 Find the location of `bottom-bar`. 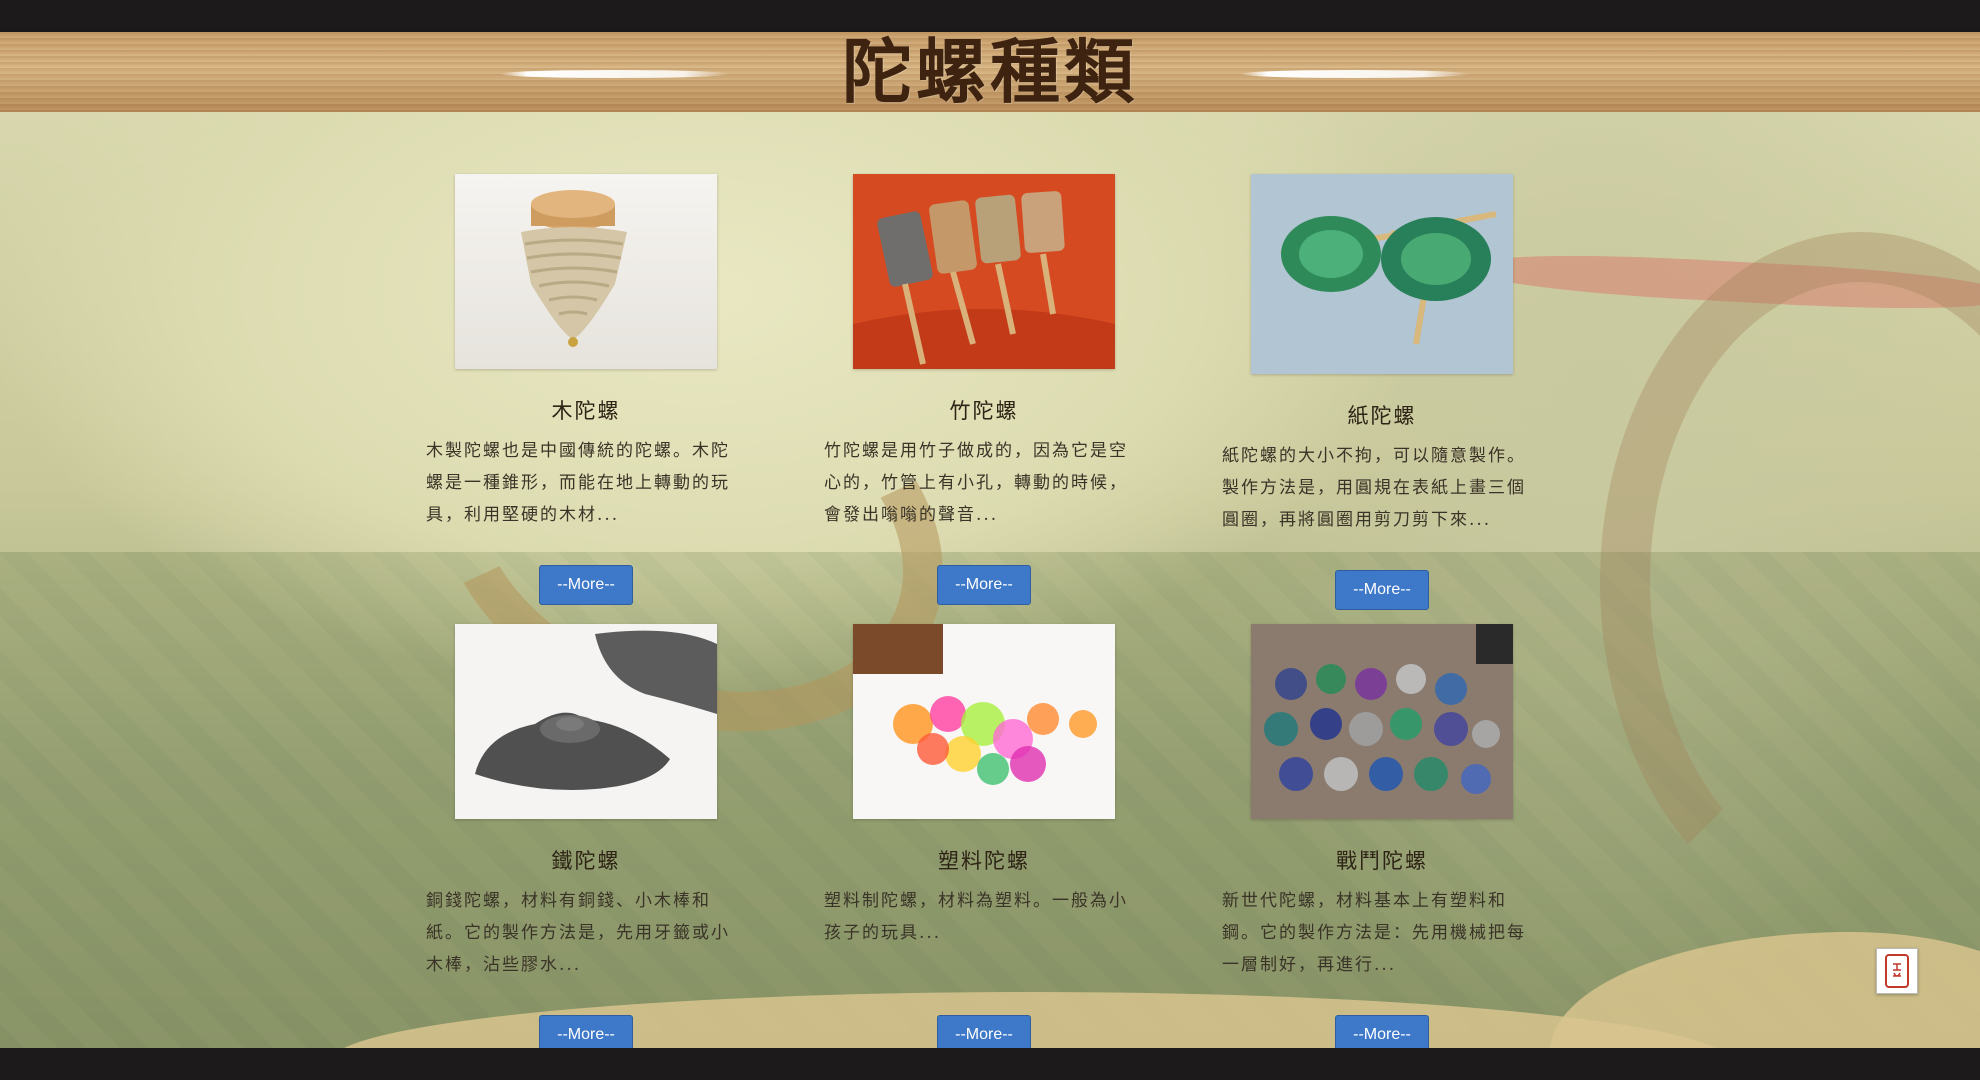

bottom-bar is located at coordinates (990, 1064).